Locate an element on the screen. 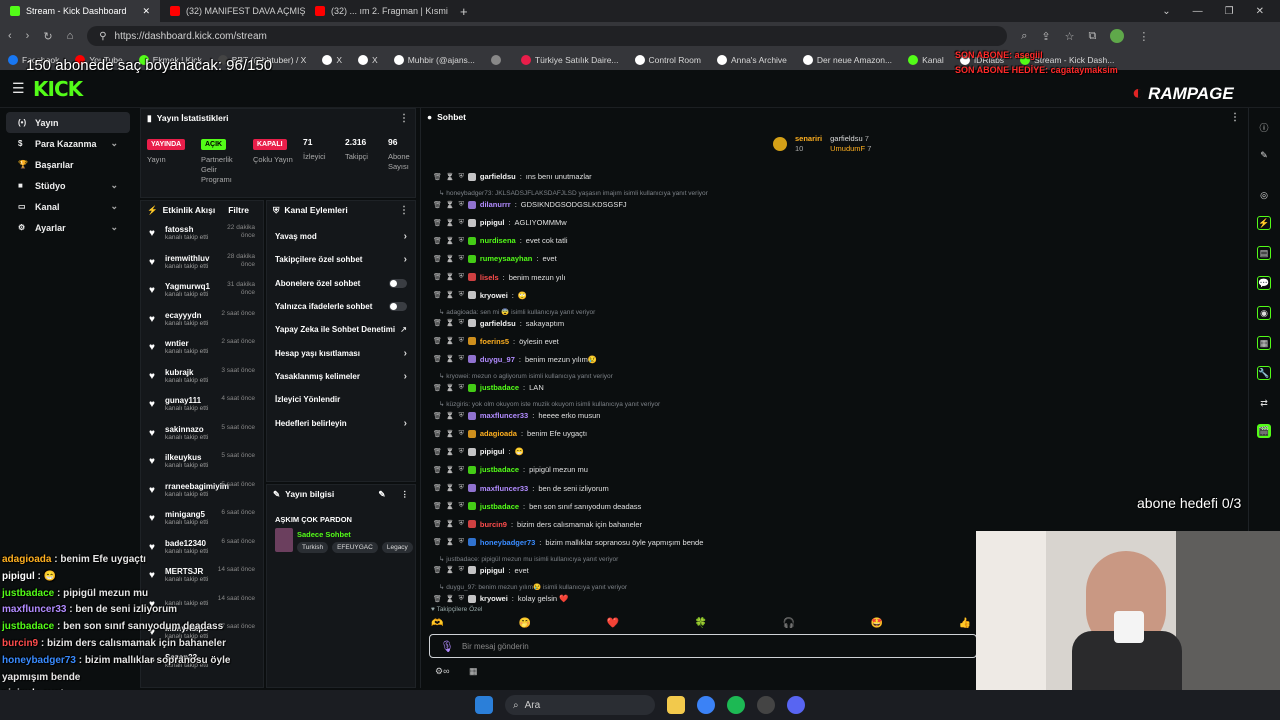  chat-settings-icon: ⚙∞ is located at coordinates (442, 671).